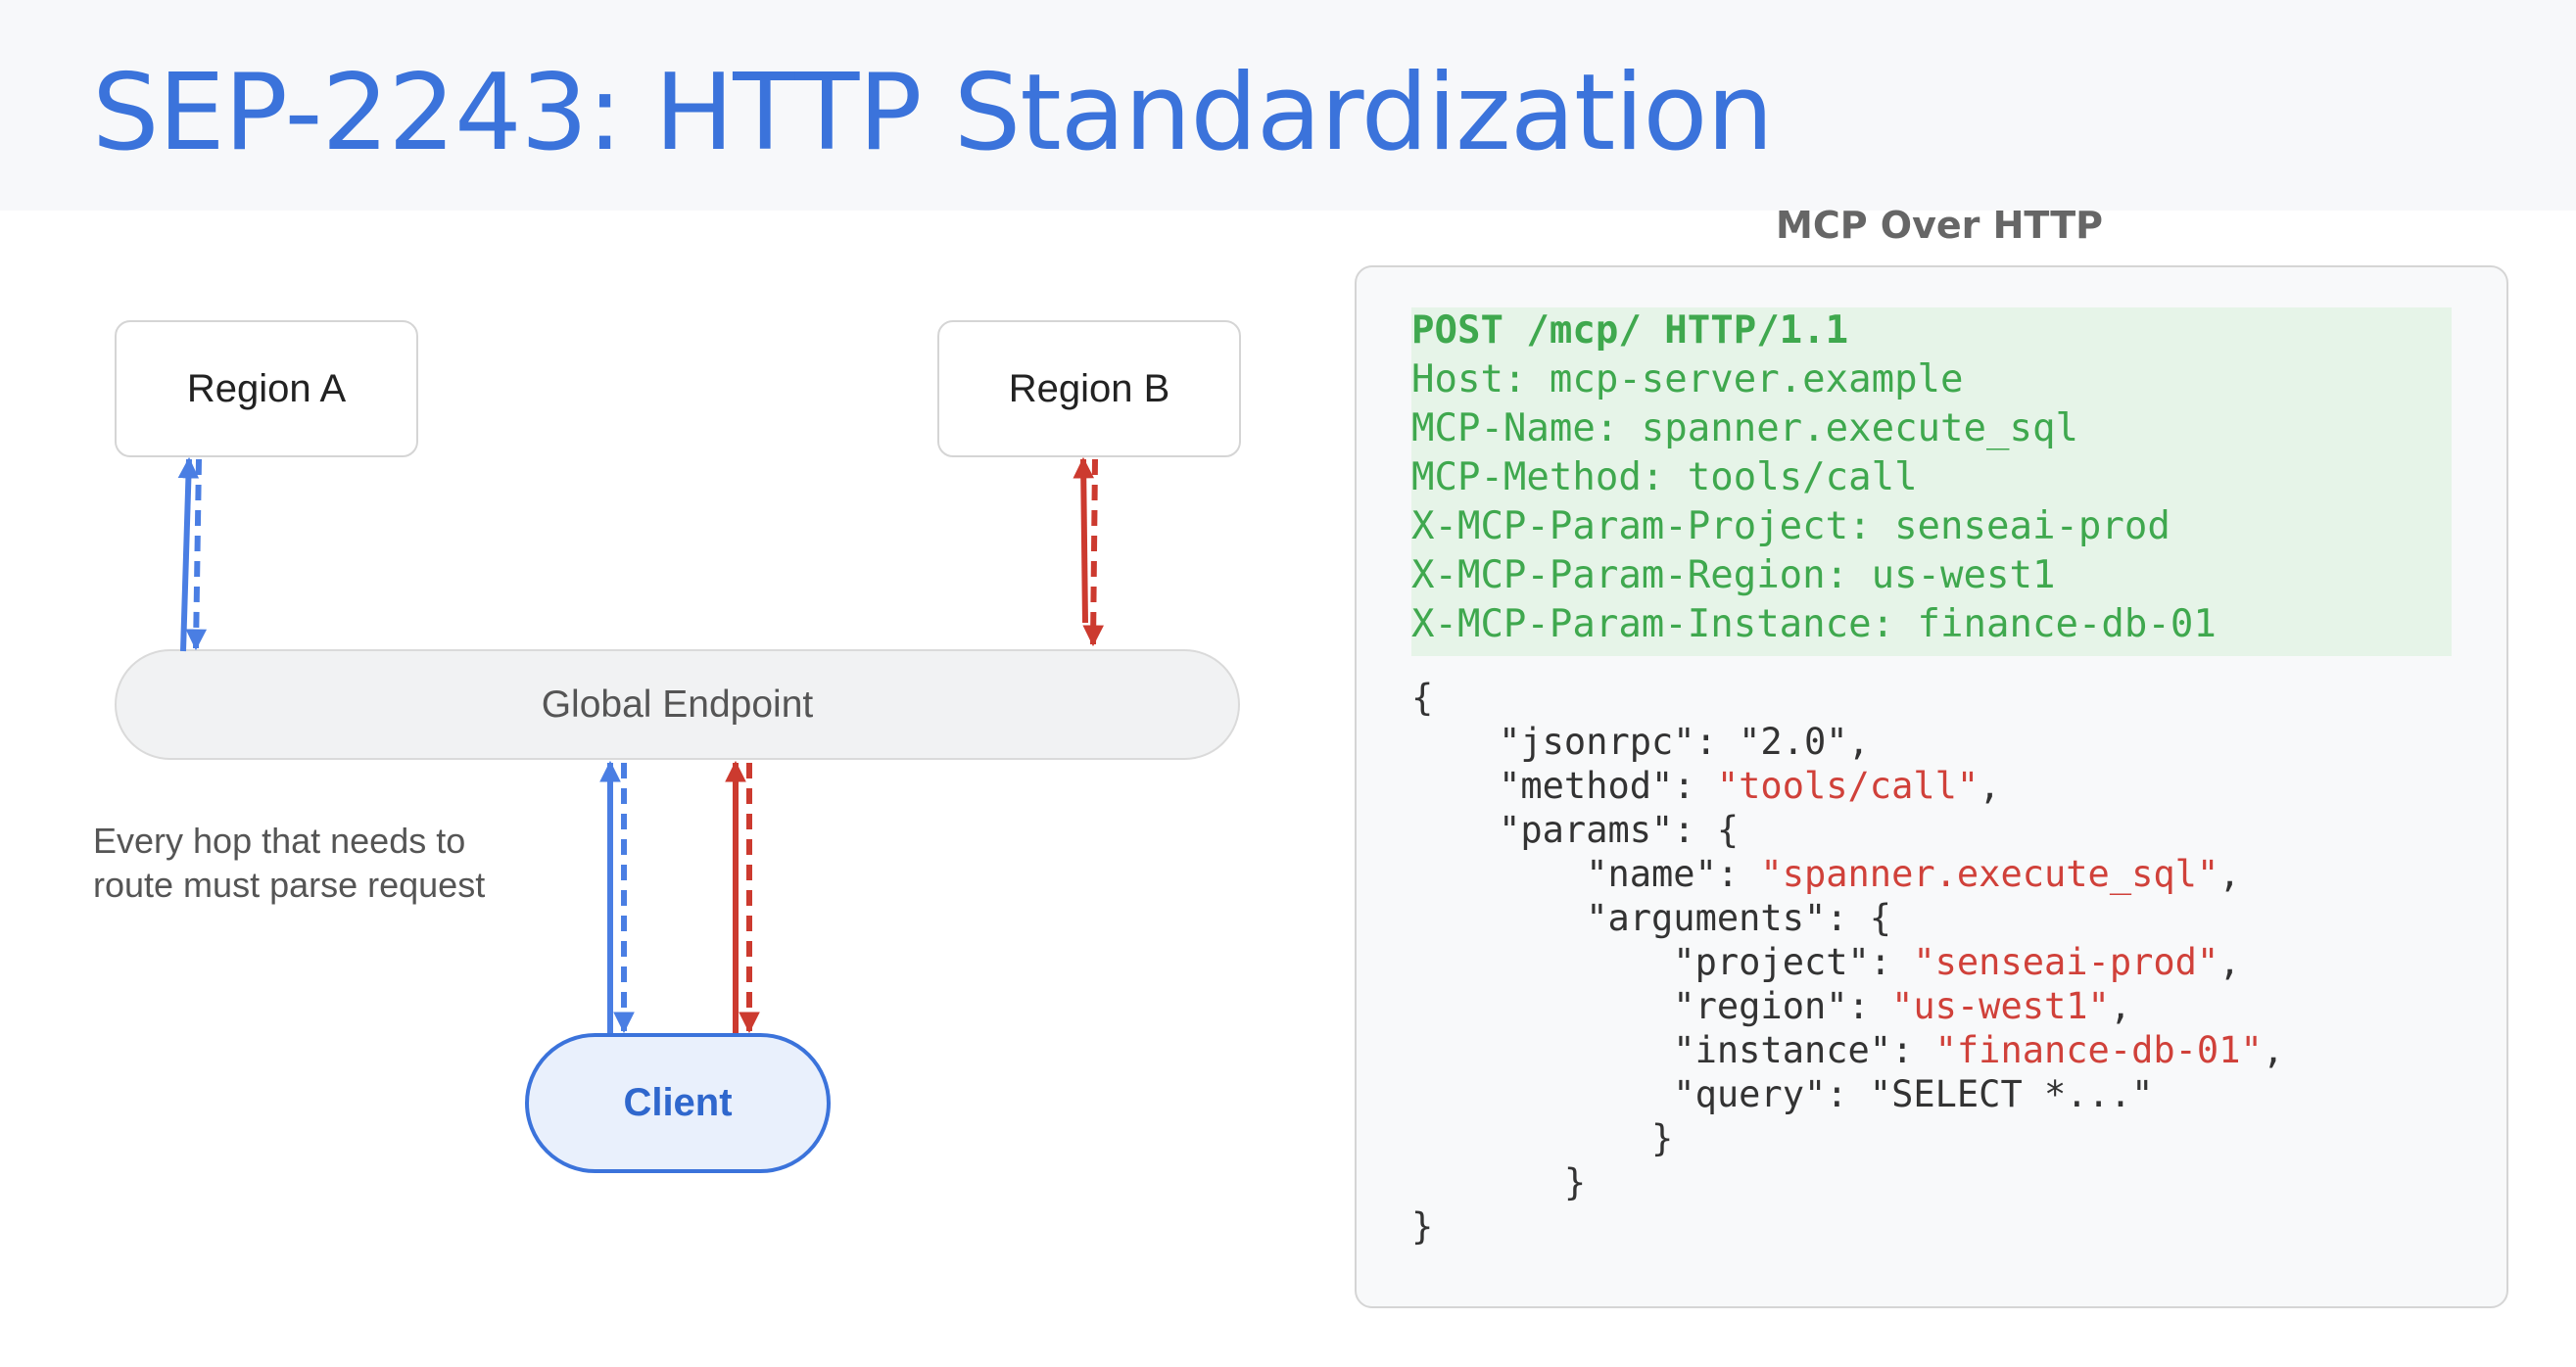 The image size is (2576, 1367). I want to click on json-value: "2.0",, so click(1804, 742).